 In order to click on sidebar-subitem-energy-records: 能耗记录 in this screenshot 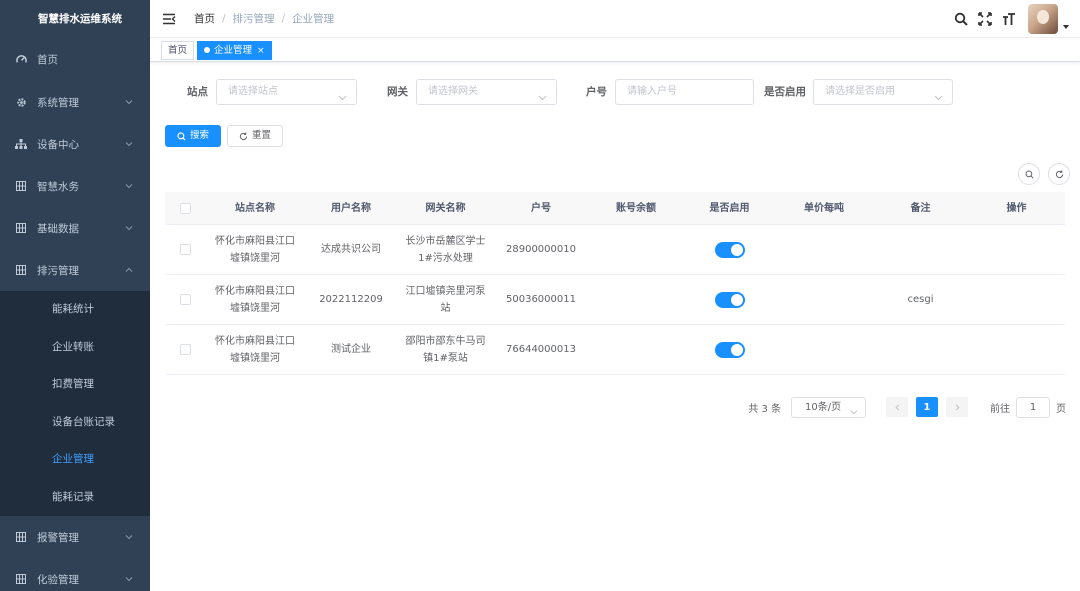, I will do `click(75, 498)`.